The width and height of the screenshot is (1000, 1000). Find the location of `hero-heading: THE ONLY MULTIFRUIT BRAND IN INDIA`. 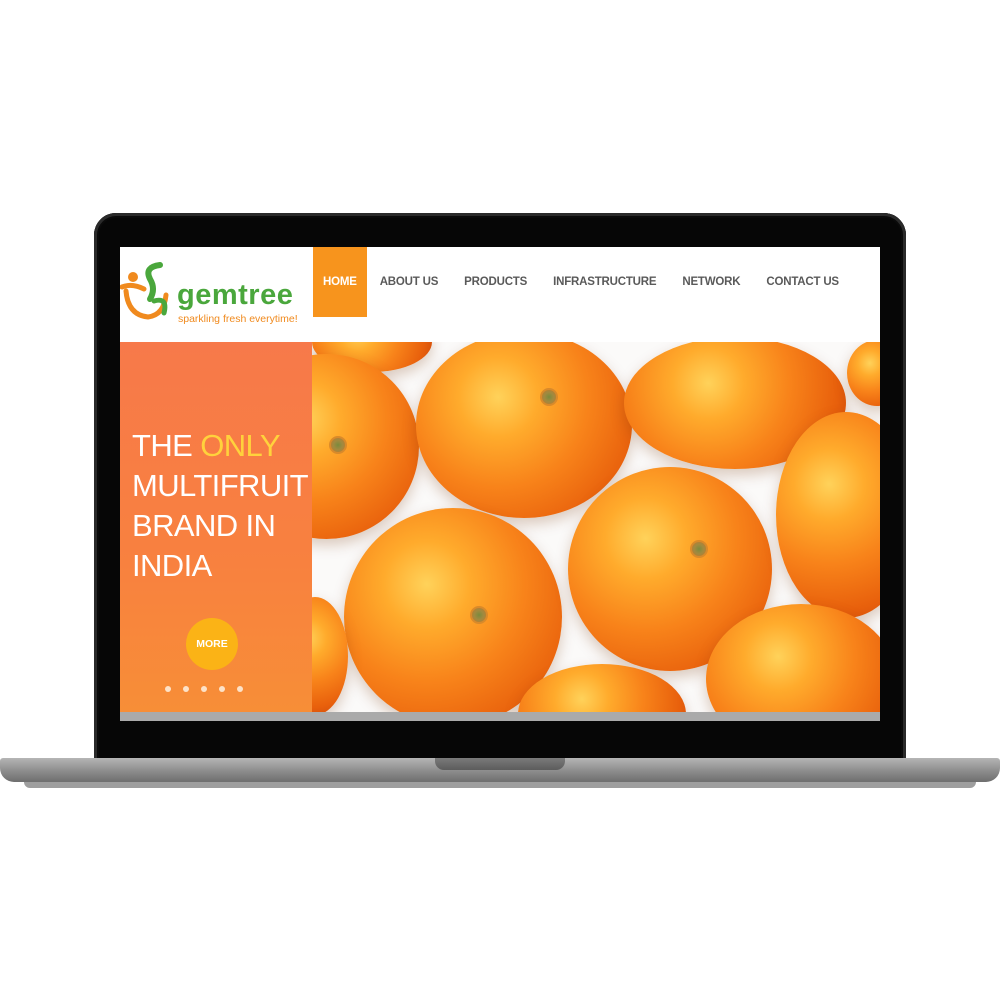

hero-heading: THE ONLY MULTIFRUIT BRAND IN INDIA is located at coordinates (232, 506).